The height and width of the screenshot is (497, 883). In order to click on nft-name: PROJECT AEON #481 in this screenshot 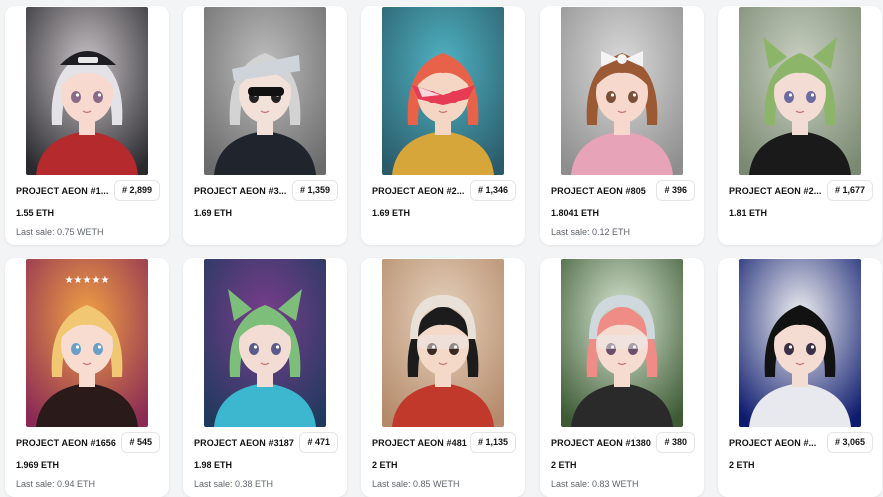, I will do `click(423, 443)`.